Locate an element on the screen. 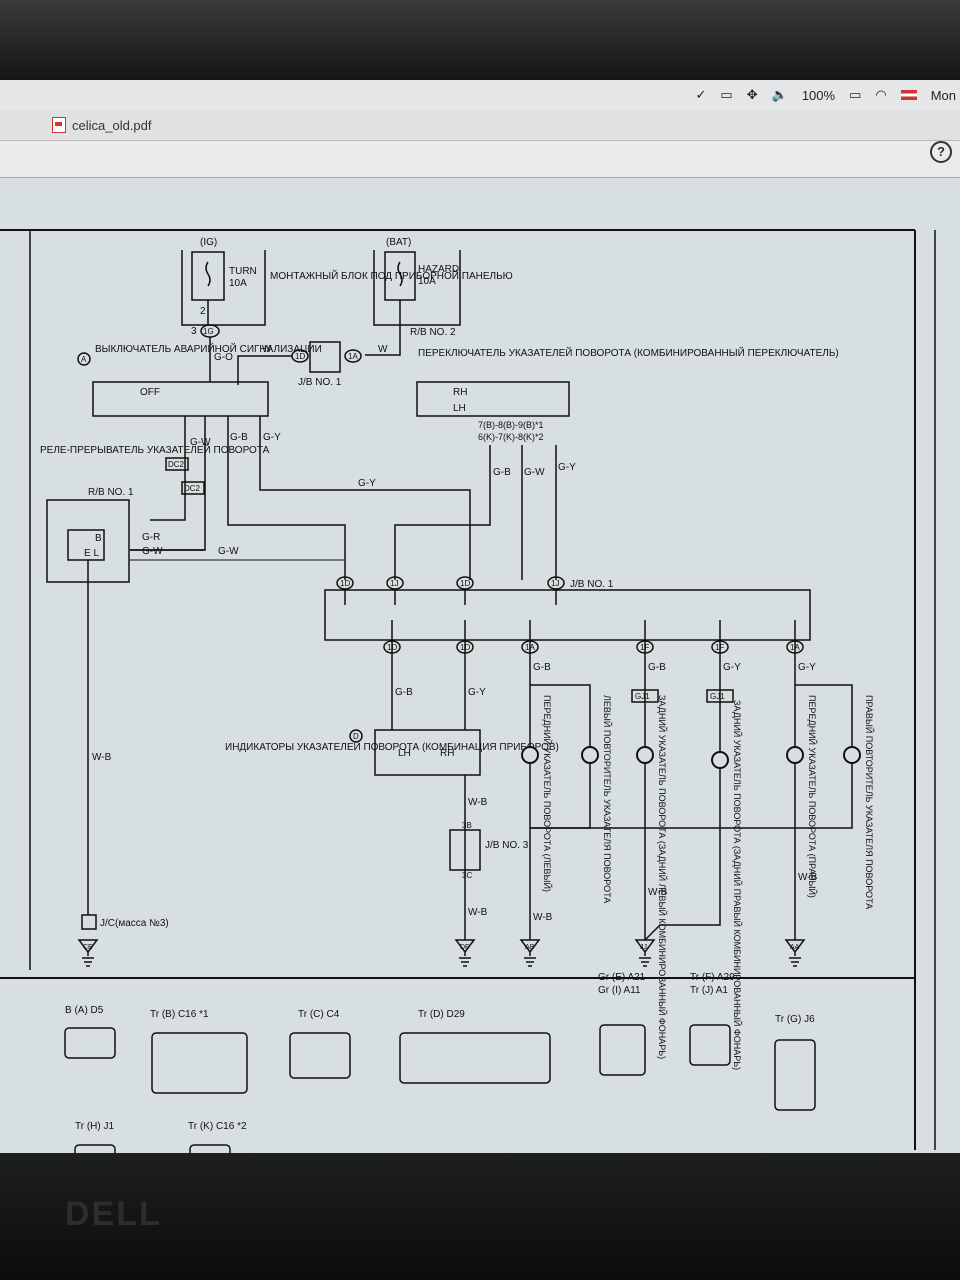  svg-text: DC2 is located at coordinates (192, 488).